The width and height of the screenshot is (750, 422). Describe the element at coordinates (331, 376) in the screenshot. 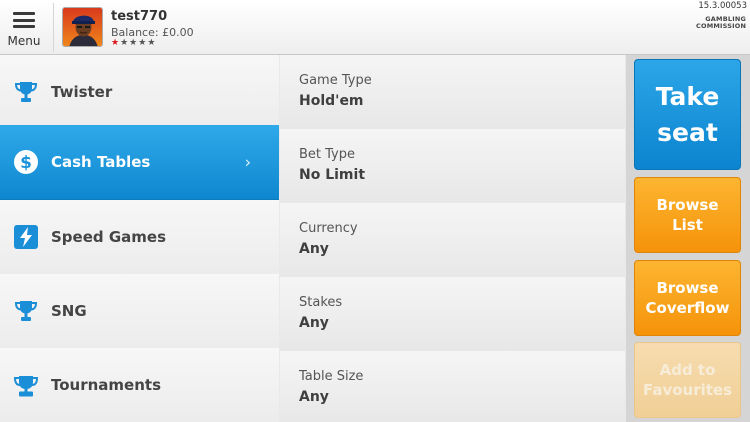

I see `filter-label: Table Size` at that location.